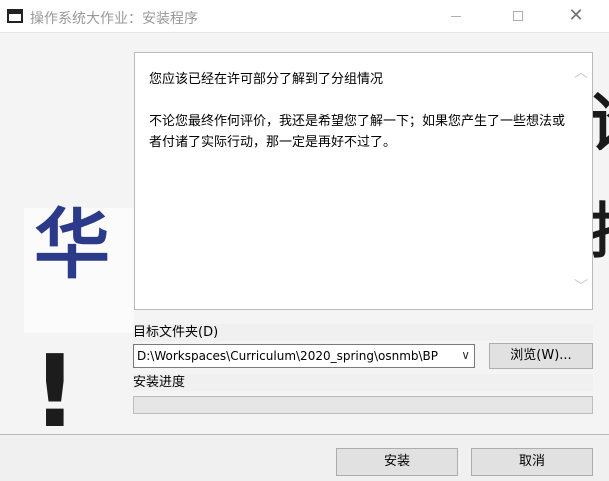 The image size is (609, 481). What do you see at coordinates (15, 16) in the screenshot?
I see `app-window-icon` at bounding box center [15, 16].